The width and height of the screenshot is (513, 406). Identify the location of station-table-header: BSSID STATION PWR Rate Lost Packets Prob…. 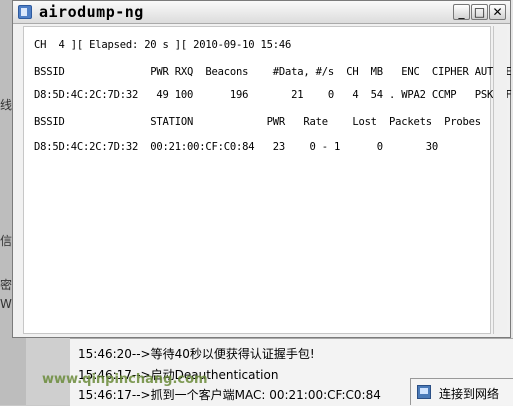
(257, 122).